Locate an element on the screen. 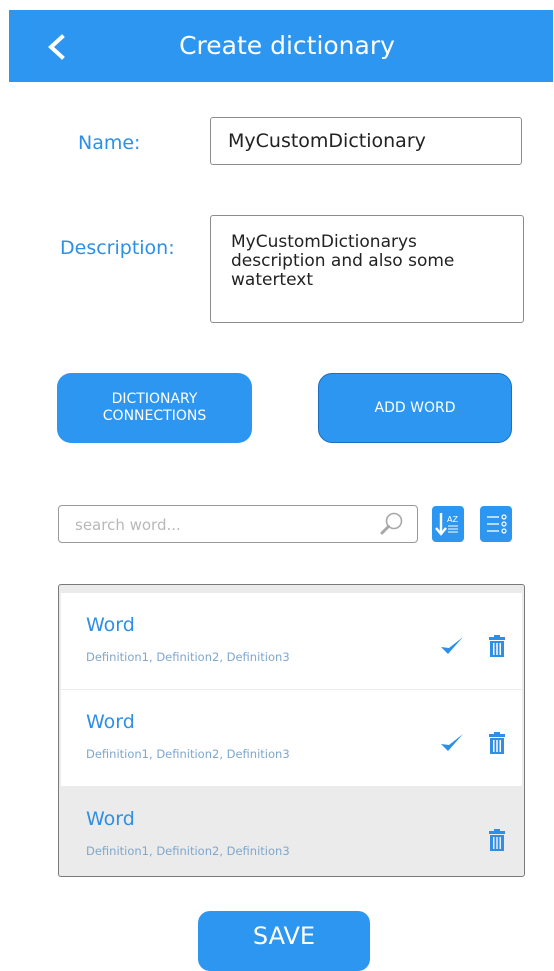 This screenshot has width=554, height=971. search-box is located at coordinates (238, 524).